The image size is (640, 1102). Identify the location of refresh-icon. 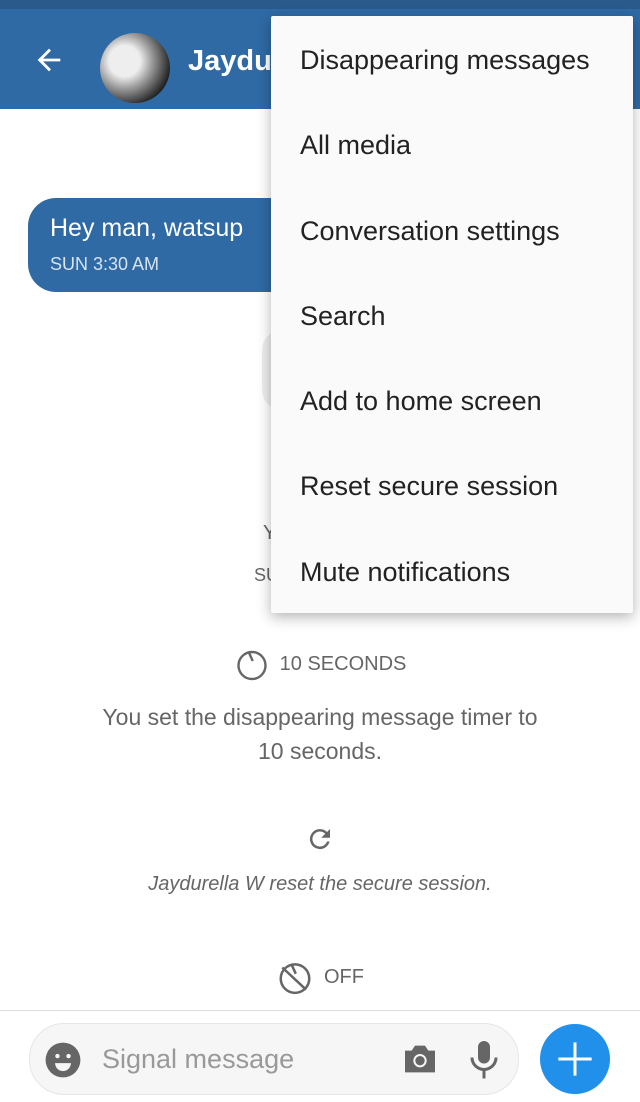
(319, 839).